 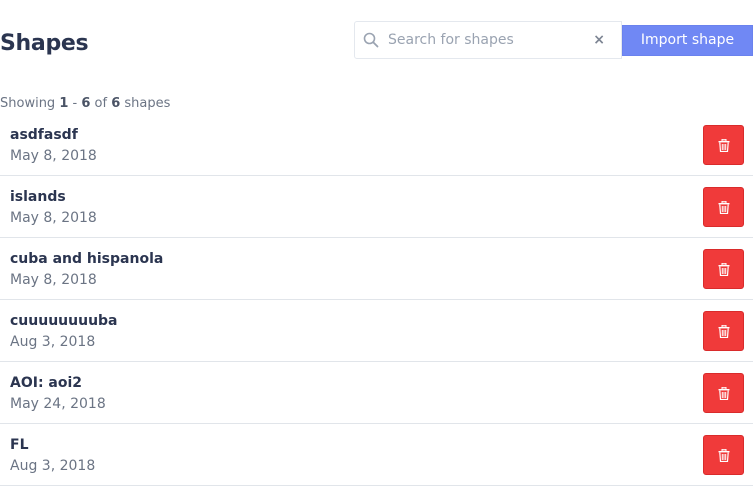 I want to click on count-suffix: shapes, so click(x=147, y=103).